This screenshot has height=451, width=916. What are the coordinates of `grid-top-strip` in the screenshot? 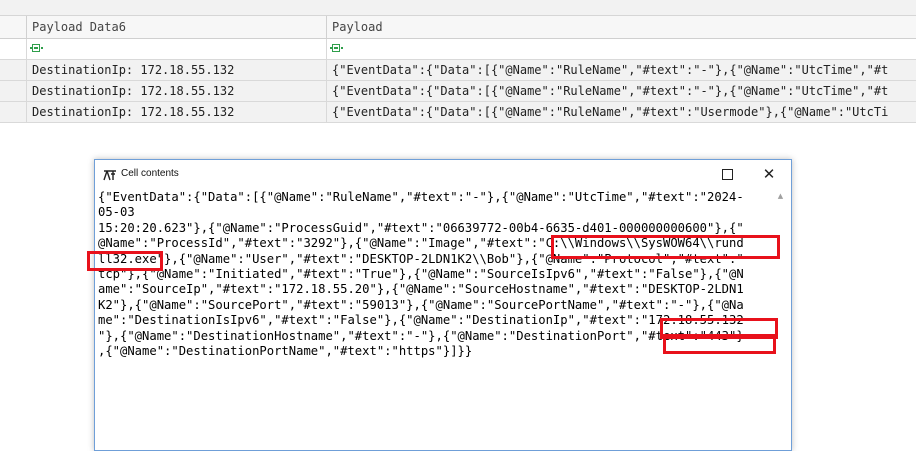 It's located at (458, 8).